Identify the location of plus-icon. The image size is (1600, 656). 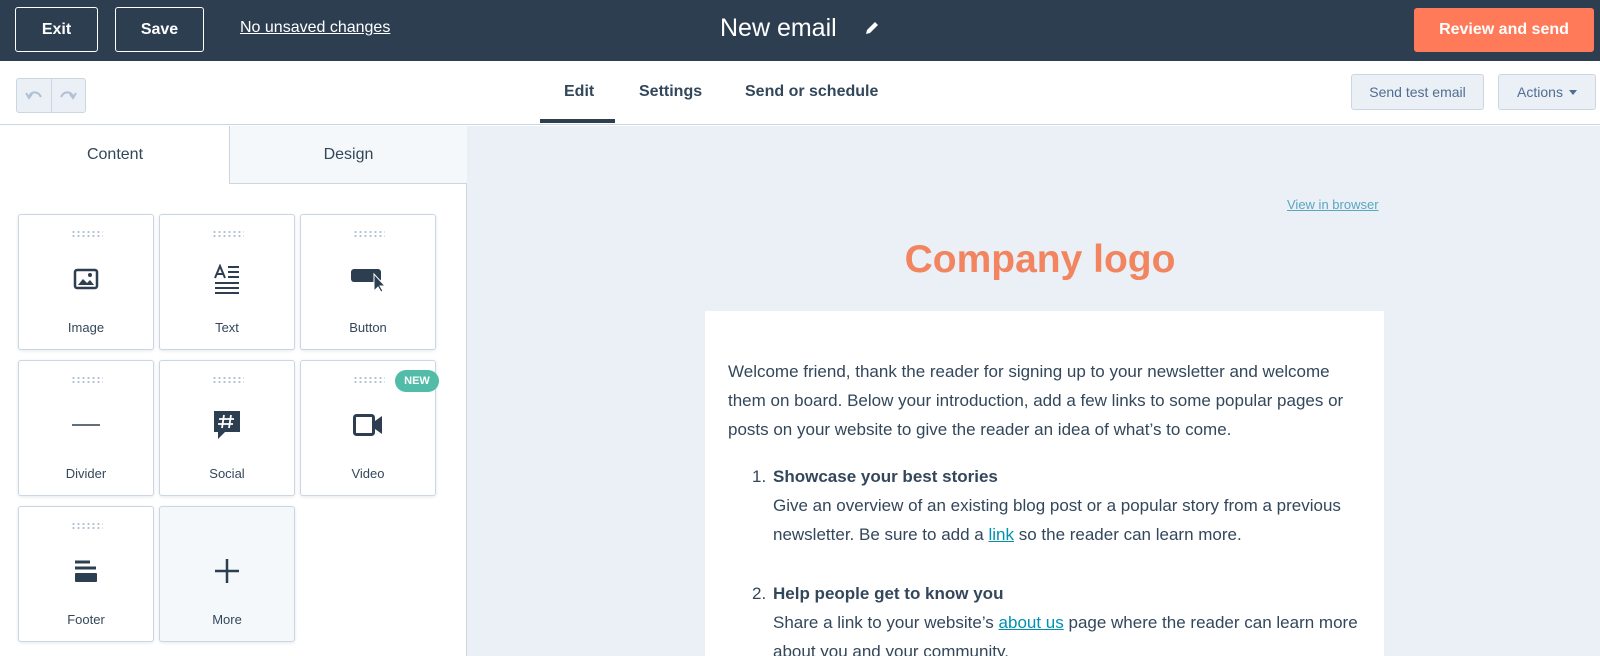
(227, 571).